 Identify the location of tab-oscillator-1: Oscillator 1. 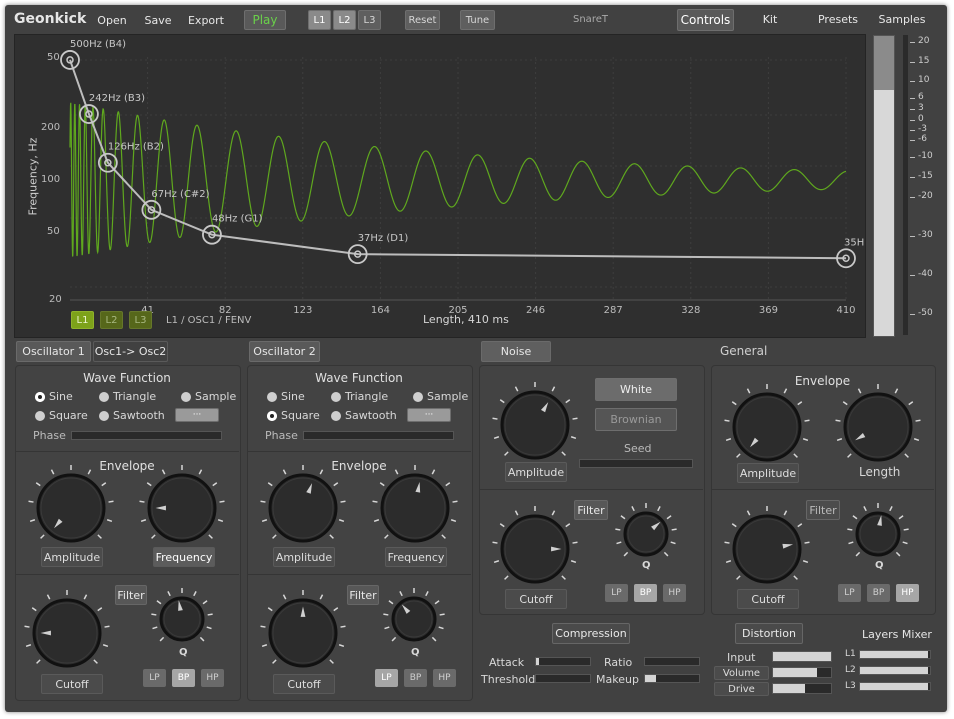
(53, 351).